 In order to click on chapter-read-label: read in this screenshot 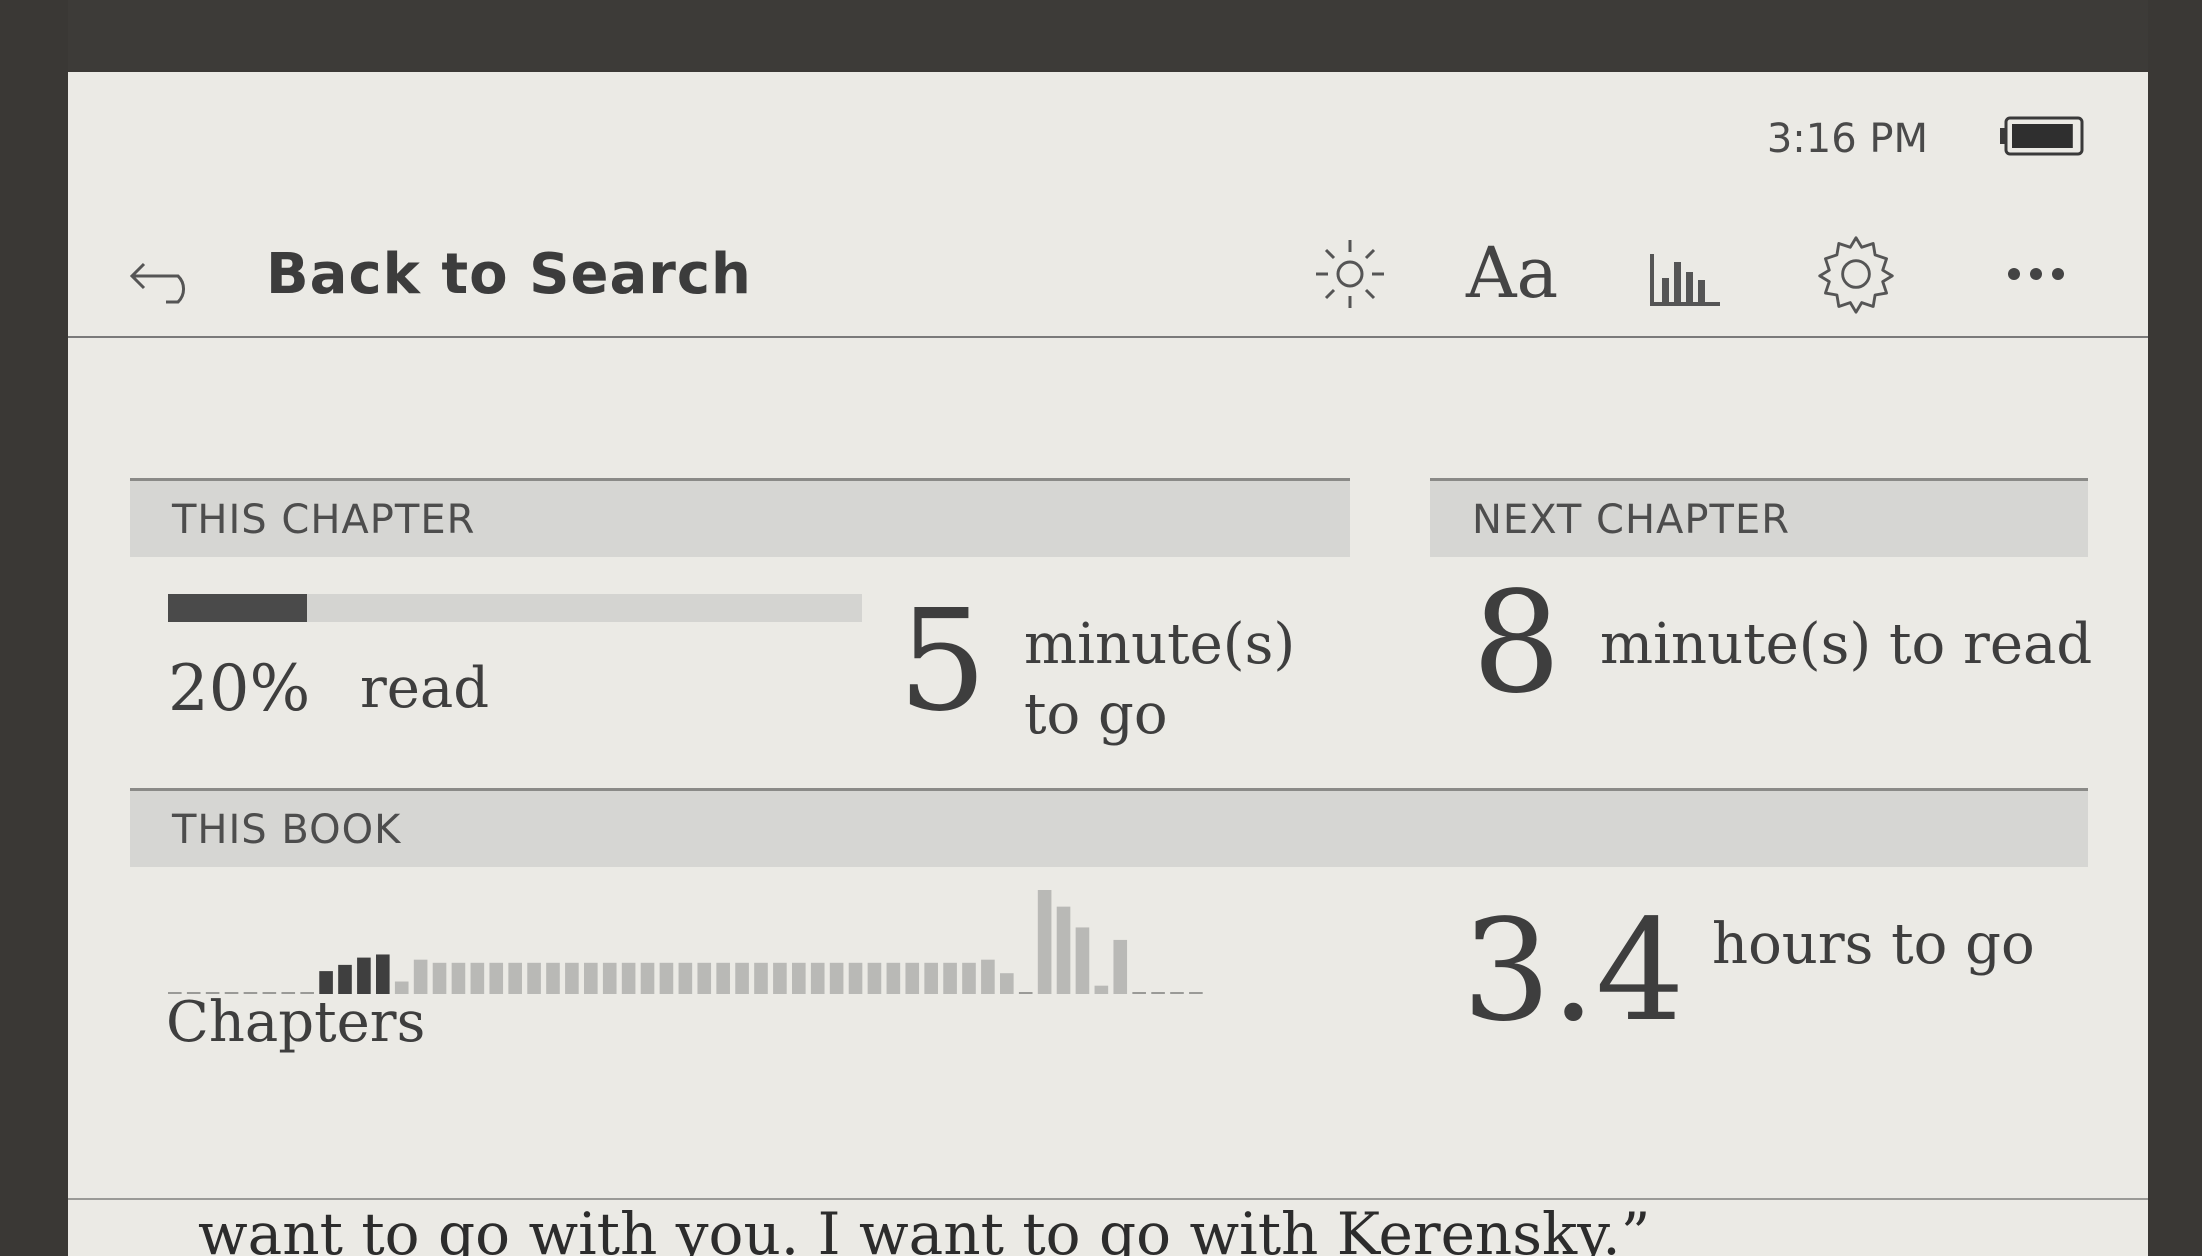, I will do `click(425, 688)`.